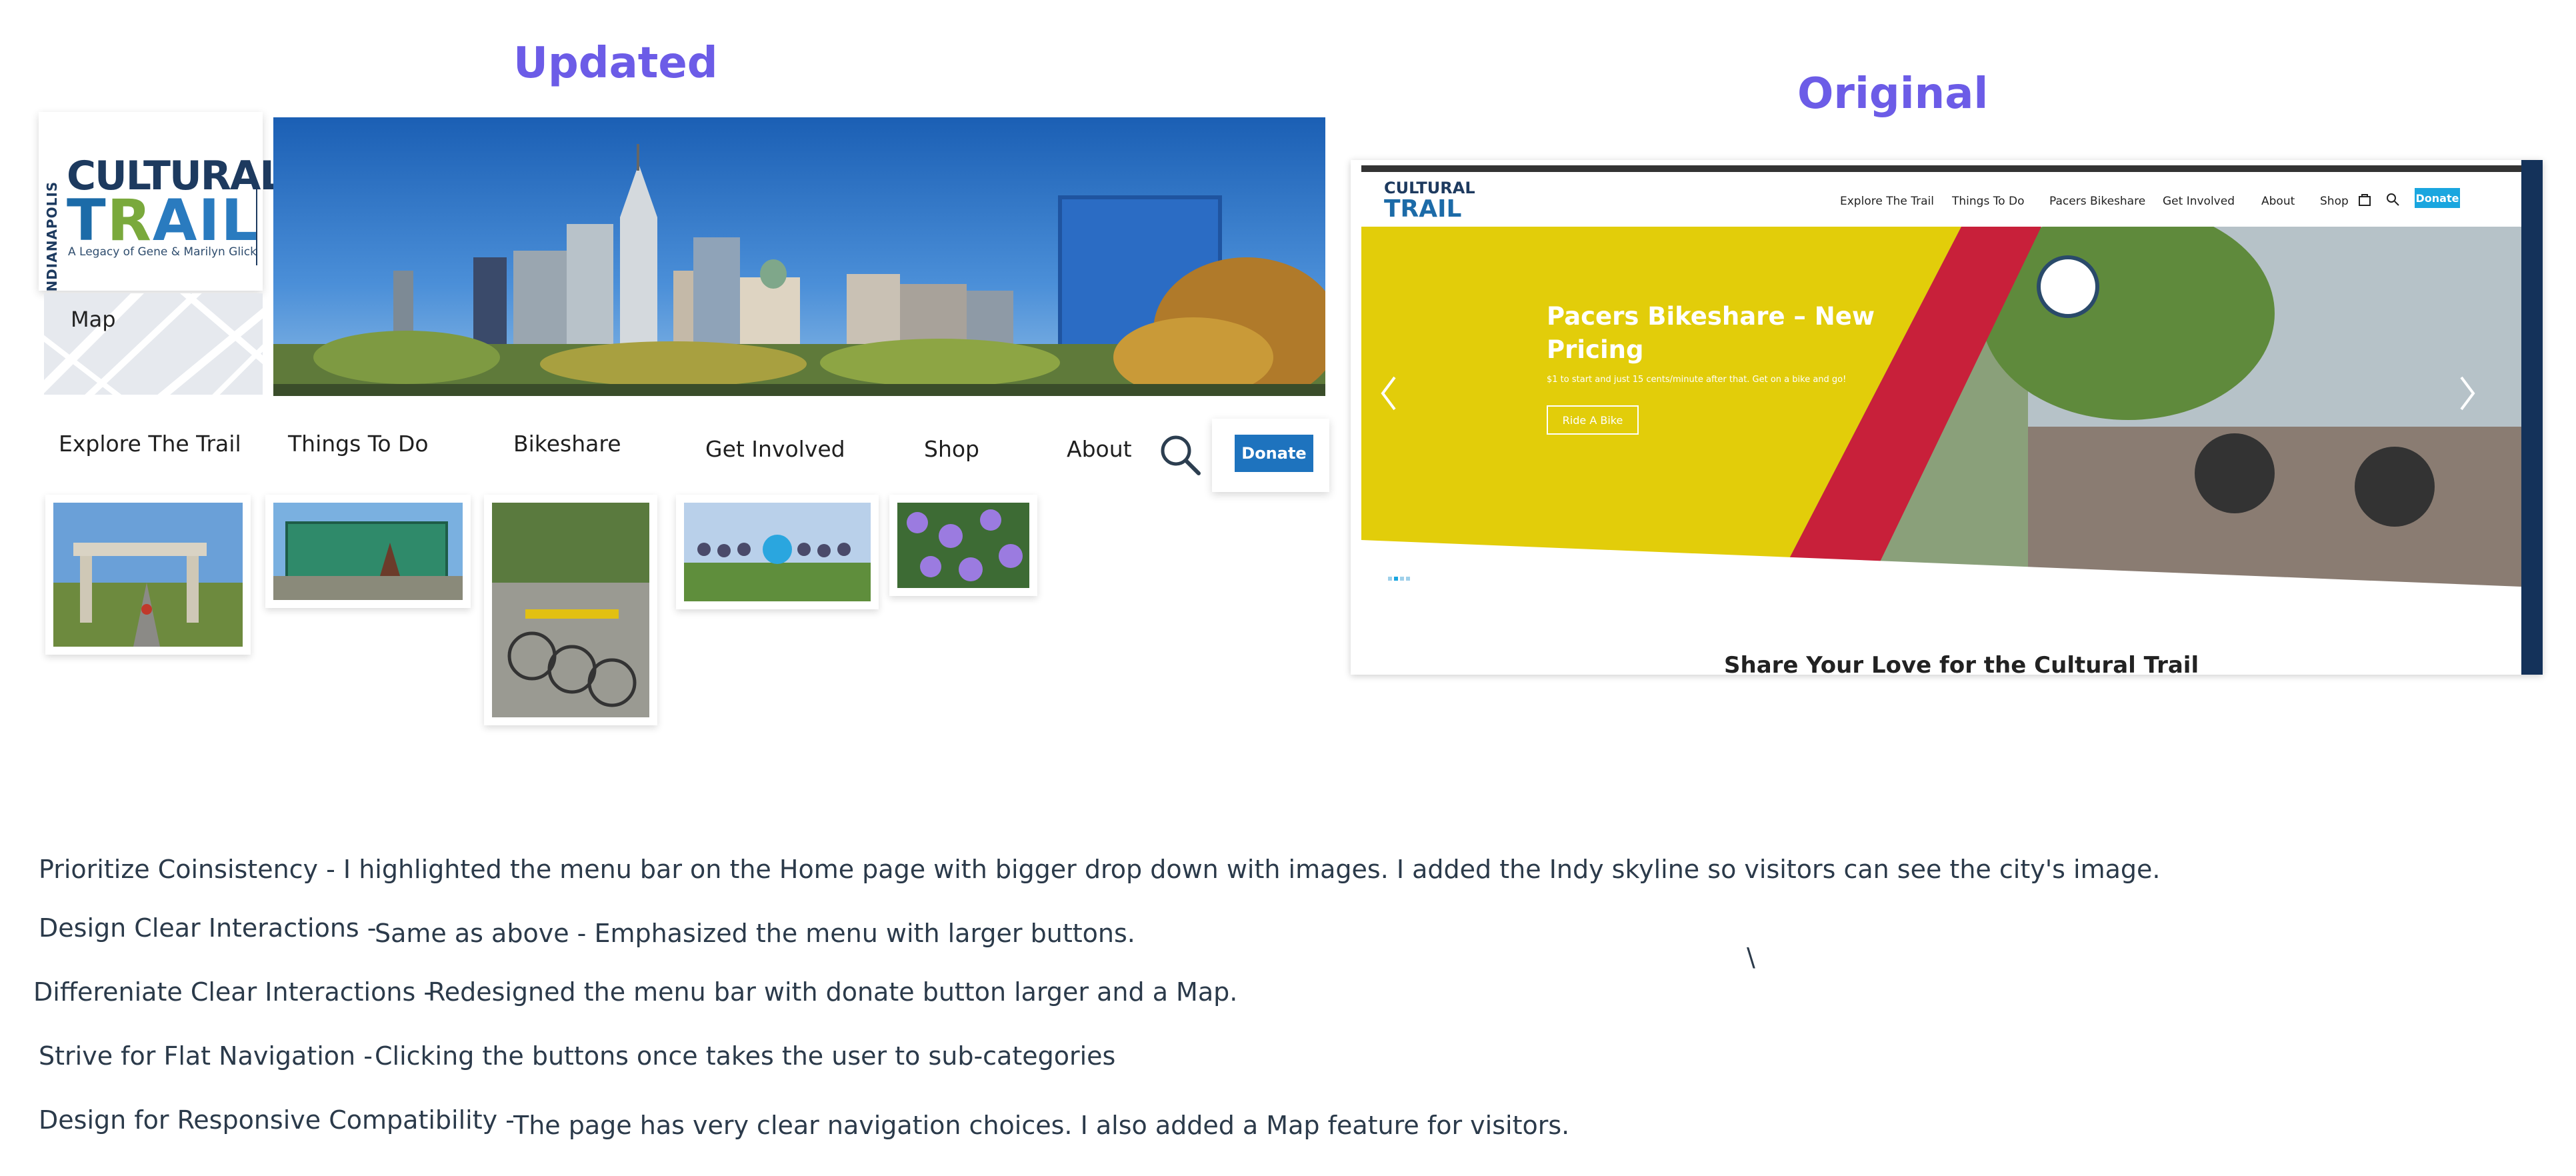 The image size is (2576, 1176). I want to click on original-donate-button: Donate, so click(2437, 198).